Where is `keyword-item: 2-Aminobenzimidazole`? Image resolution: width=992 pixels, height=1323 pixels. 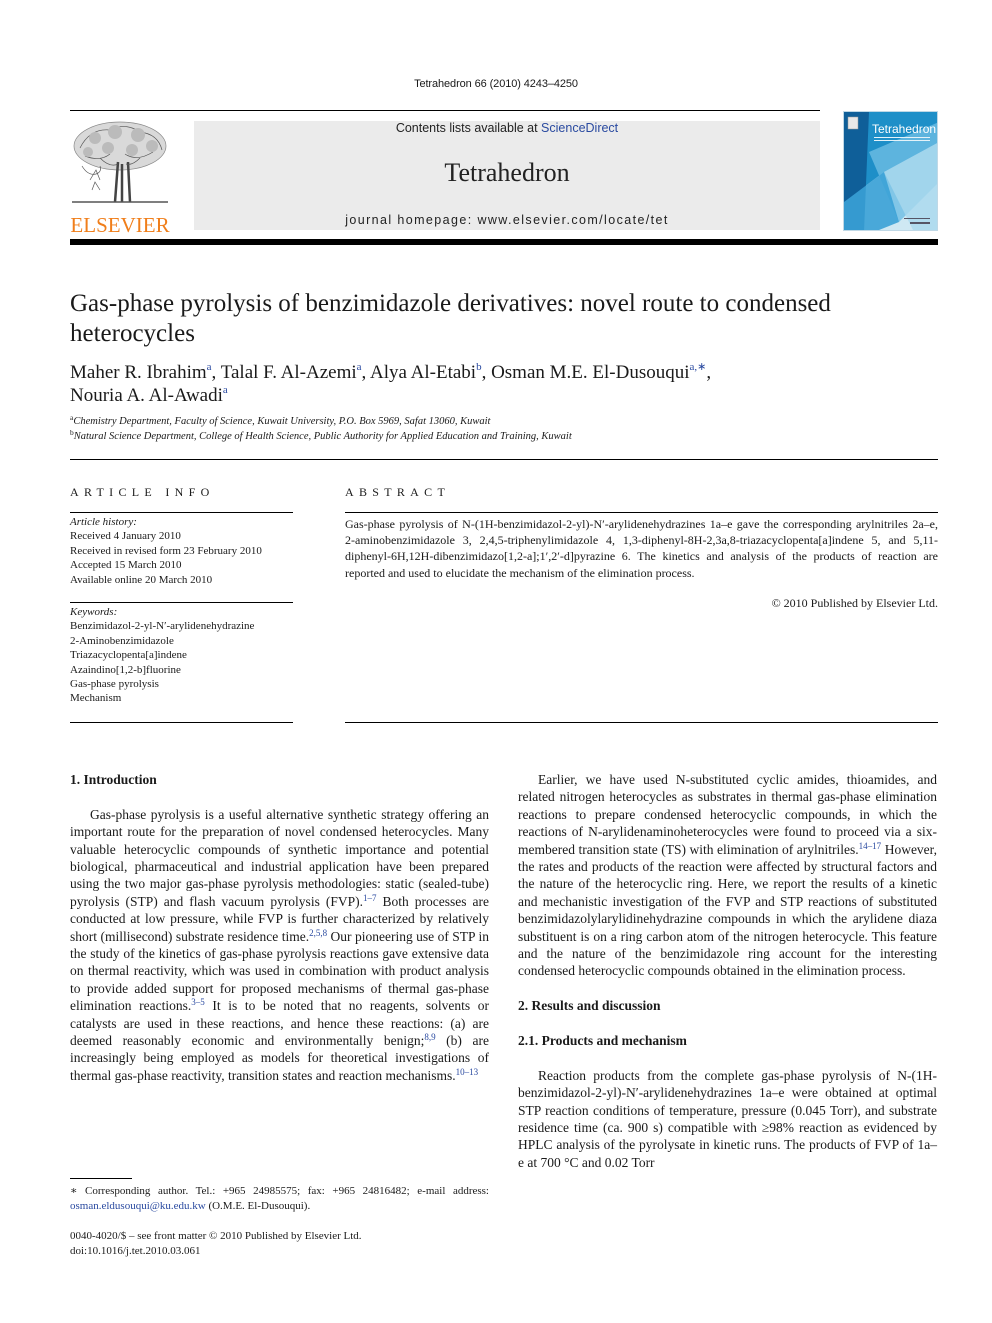
keyword-item: 2-Aminobenzimidazole is located at coordinates (185, 641).